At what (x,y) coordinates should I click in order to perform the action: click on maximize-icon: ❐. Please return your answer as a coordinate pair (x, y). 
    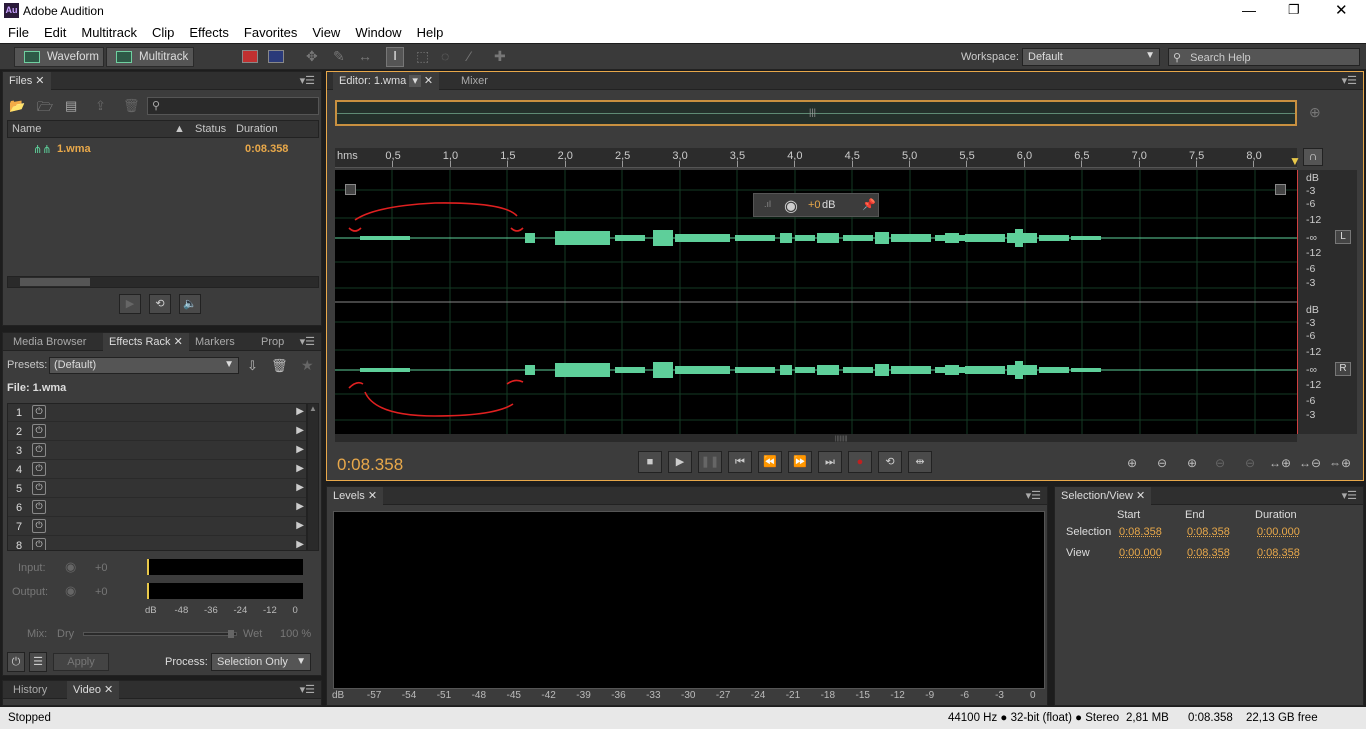
    Looking at the image, I should click on (1294, 10).